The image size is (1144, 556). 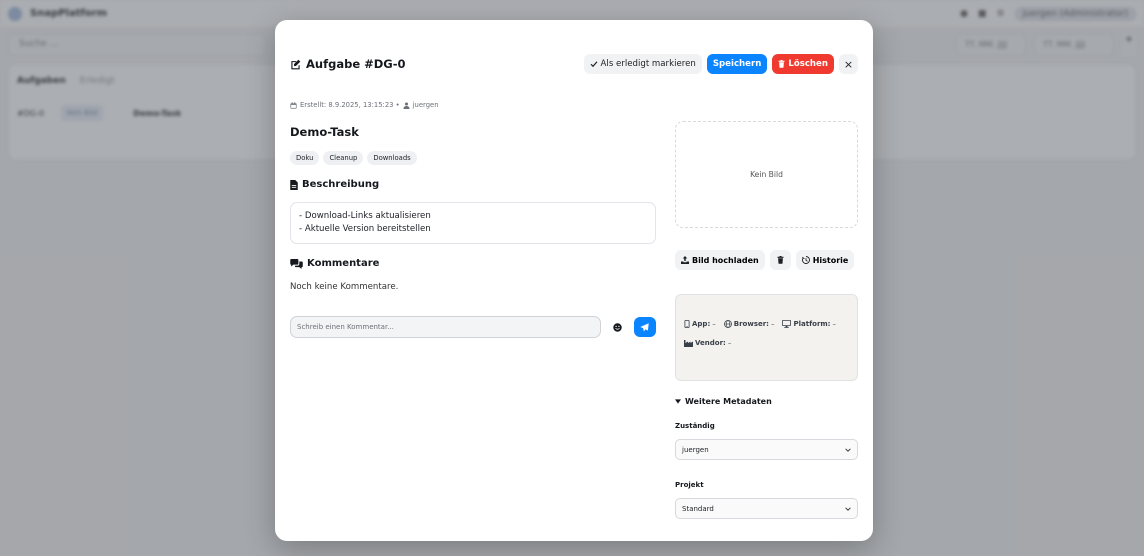 I want to click on tag-cleanup: Cleanup, so click(x=343, y=158).